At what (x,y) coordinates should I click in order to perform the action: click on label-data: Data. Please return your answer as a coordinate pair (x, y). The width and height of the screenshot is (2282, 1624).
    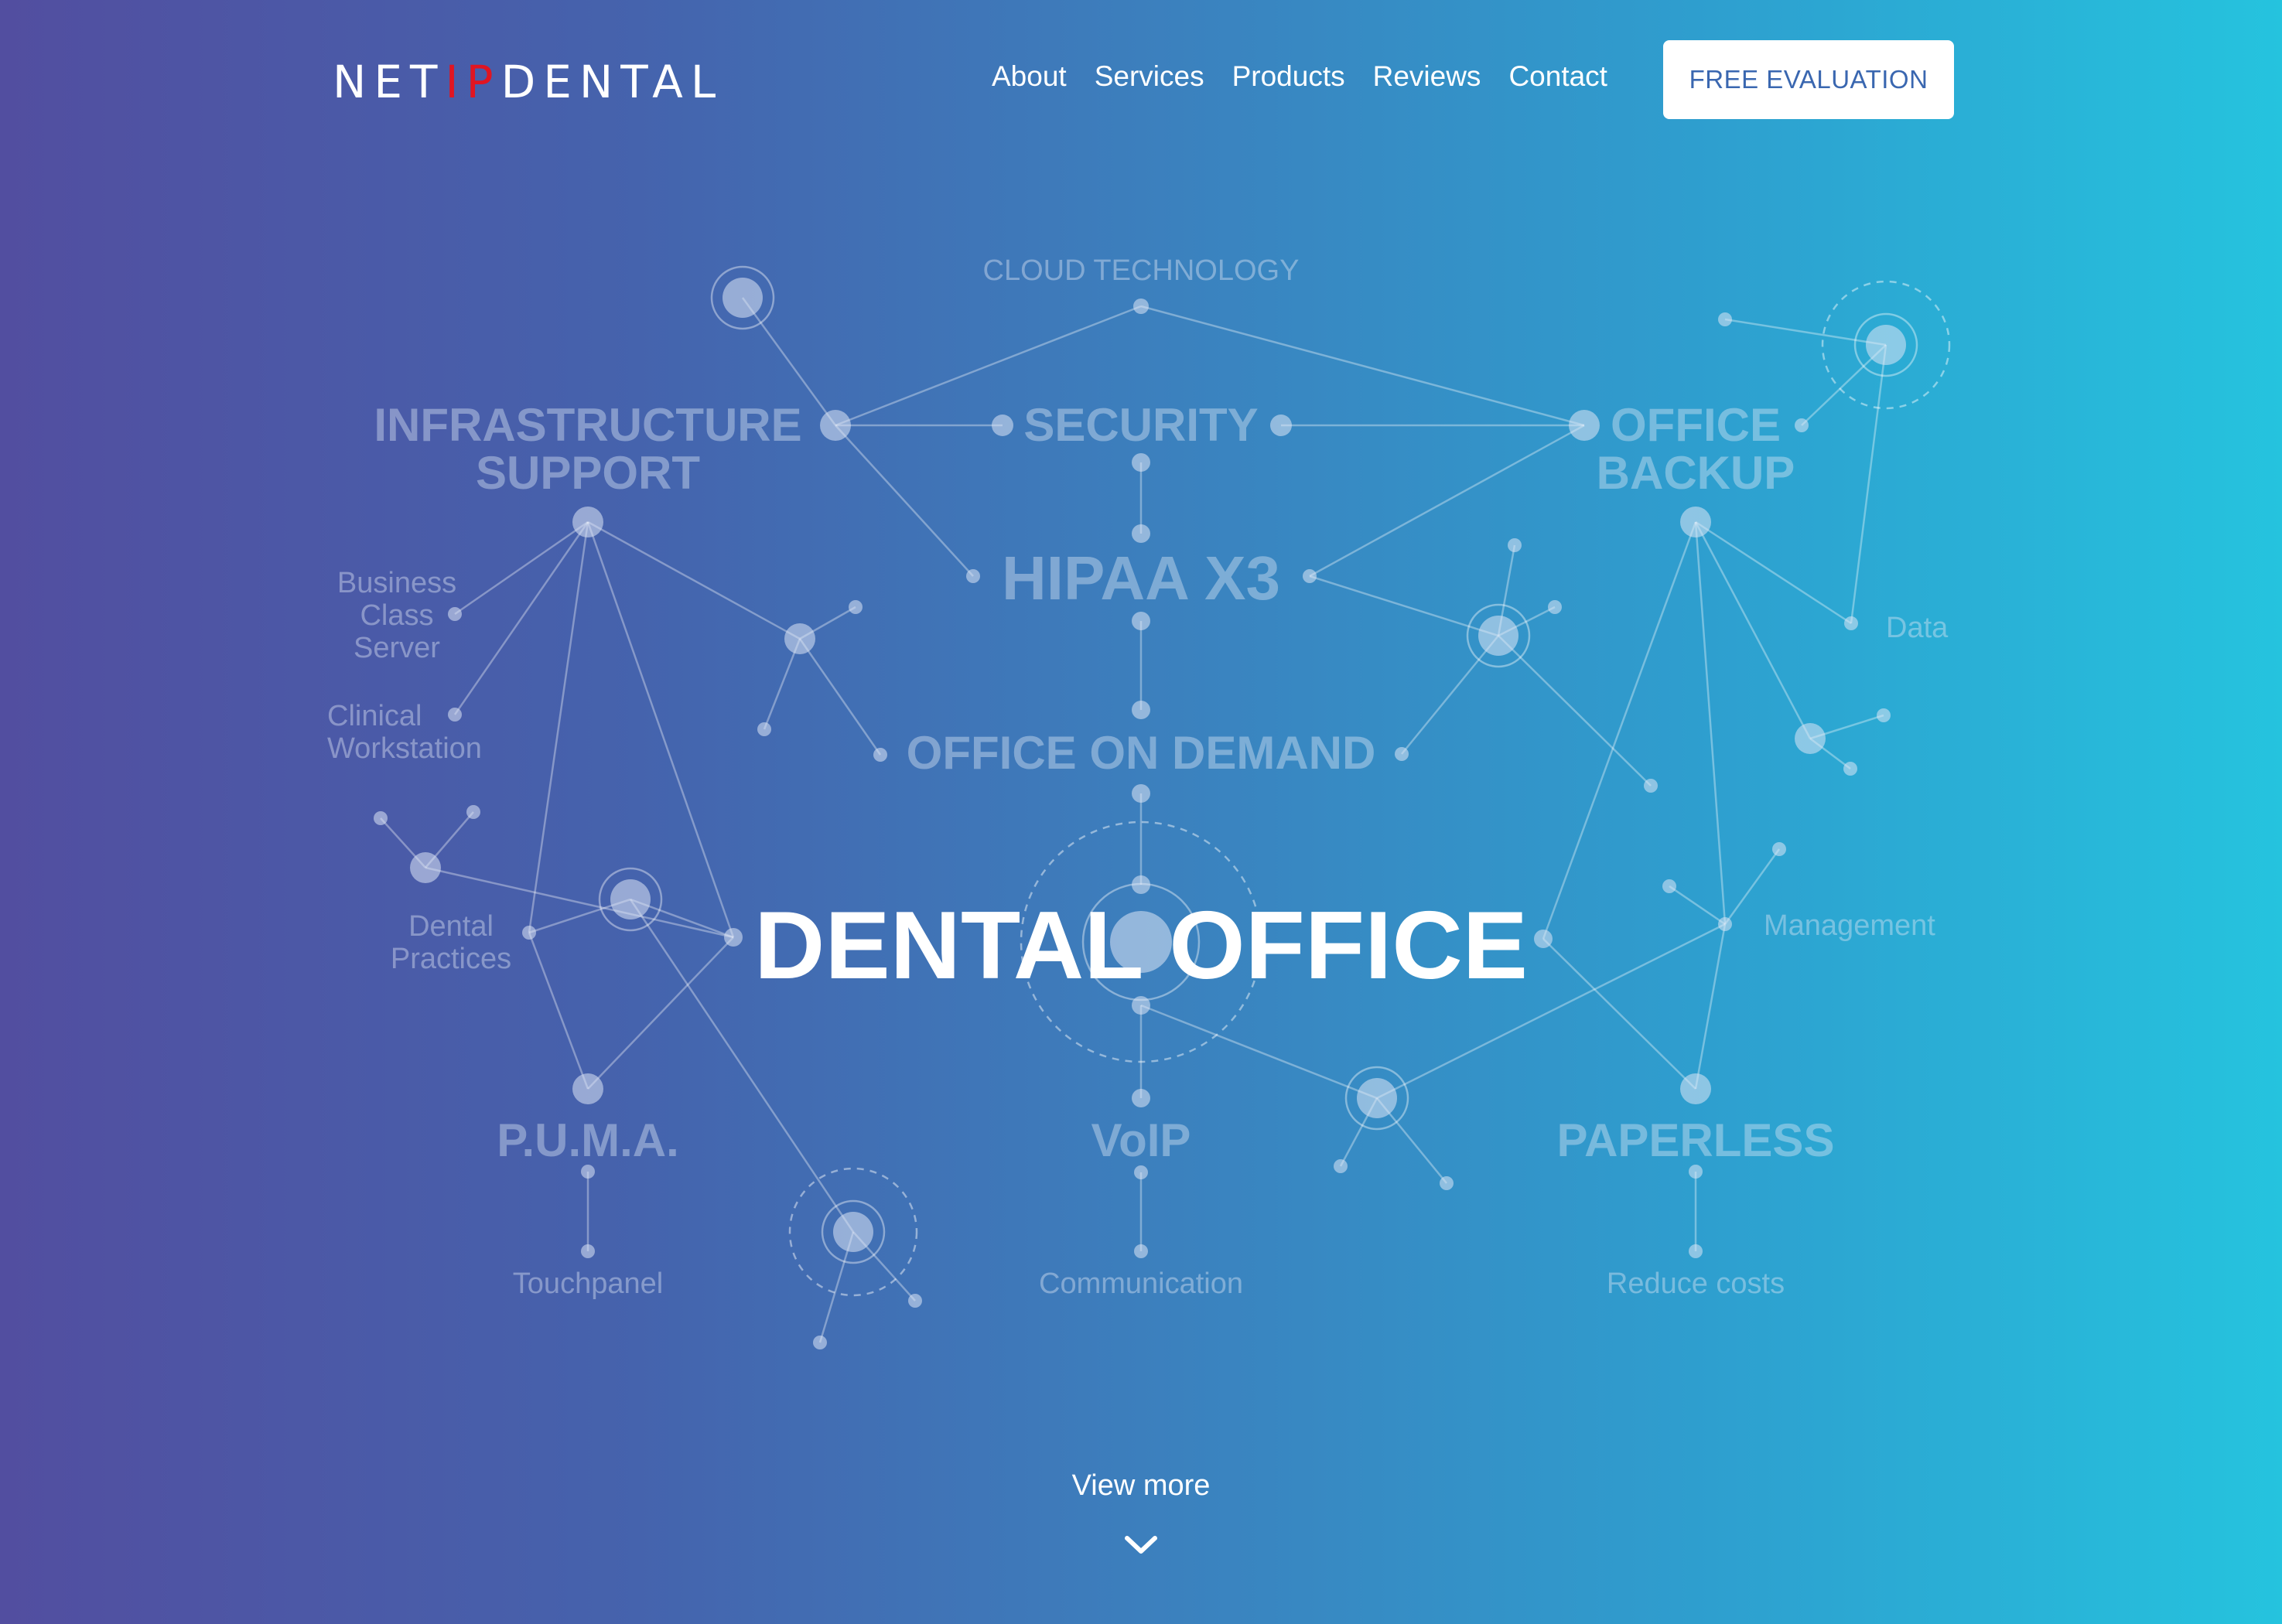
    Looking at the image, I should click on (1917, 628).